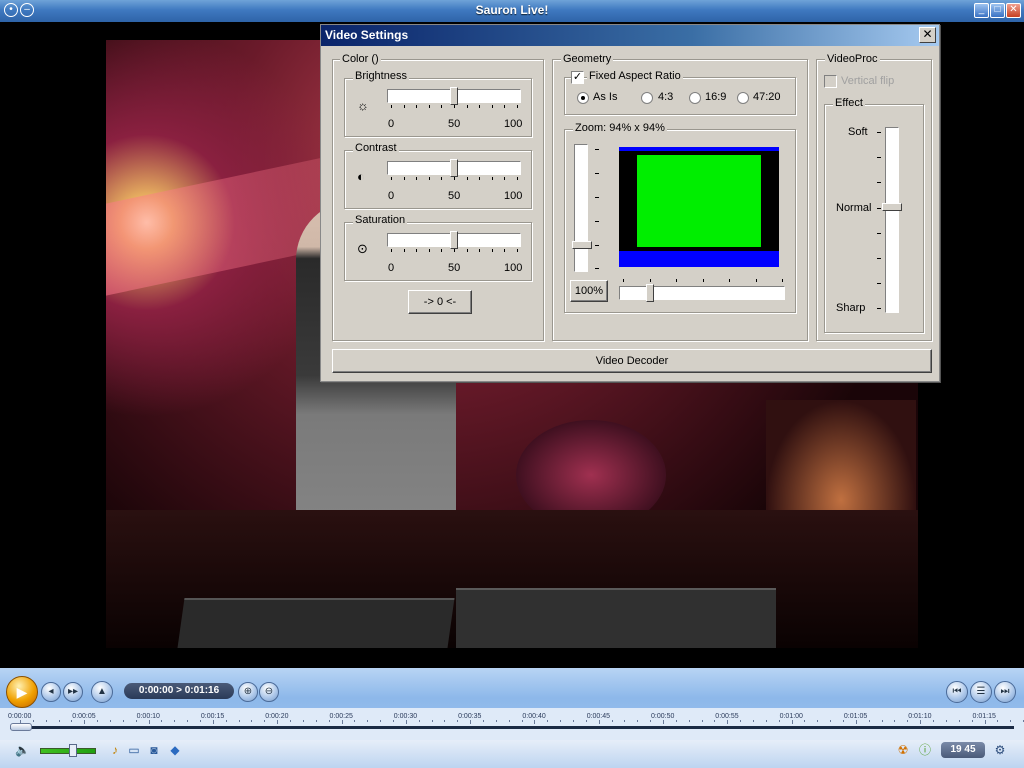  I want to click on volume-knob, so click(72, 750).